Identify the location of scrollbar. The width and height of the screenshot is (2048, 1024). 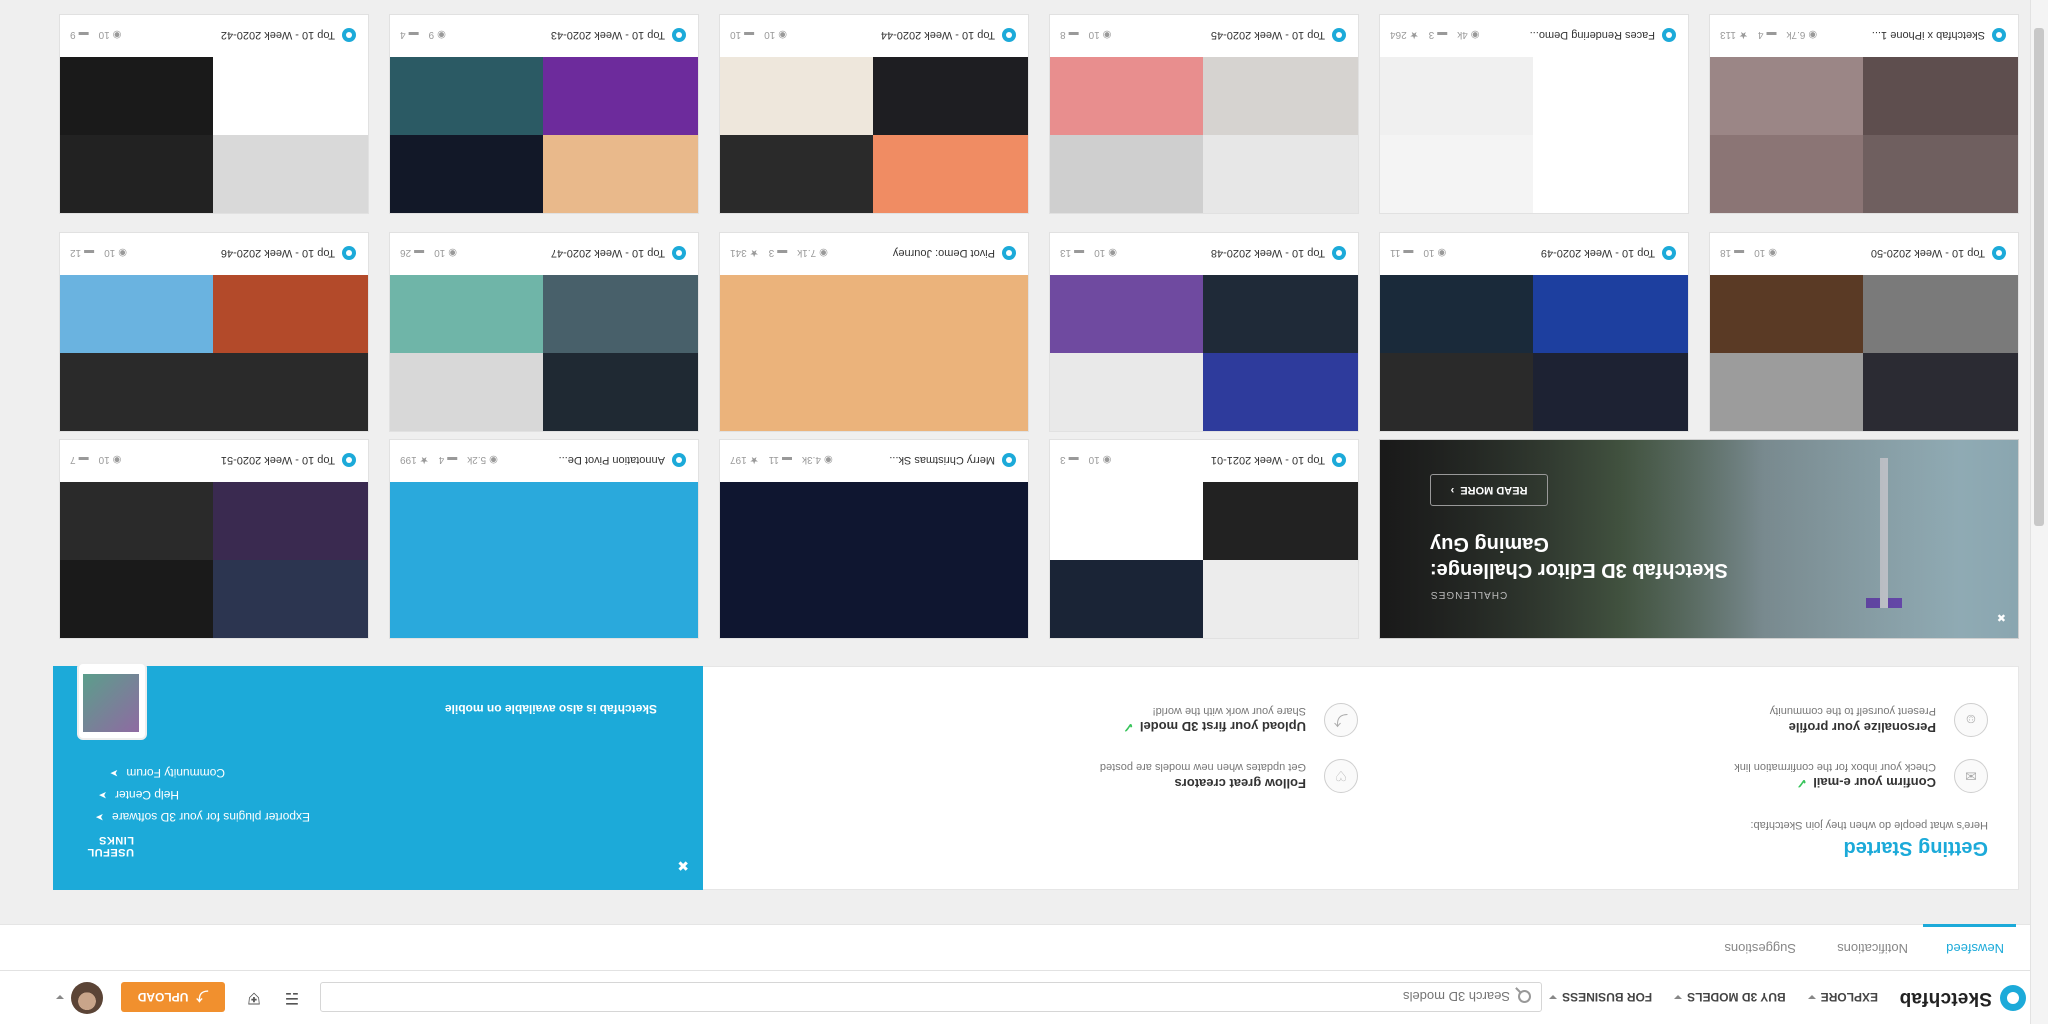
(2039, 512).